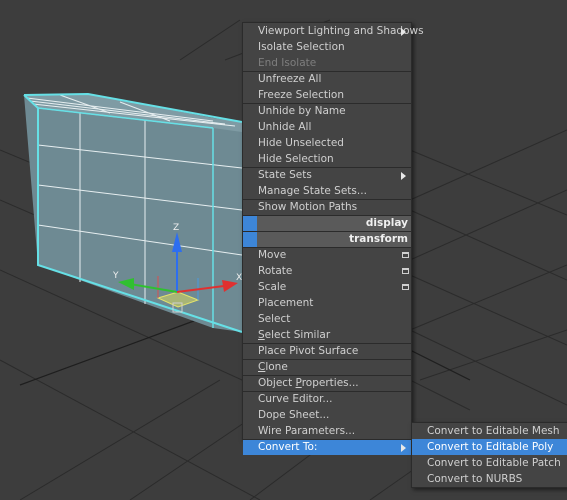  I want to click on menu-item-label: Convert to Editable Patch, so click(494, 463).